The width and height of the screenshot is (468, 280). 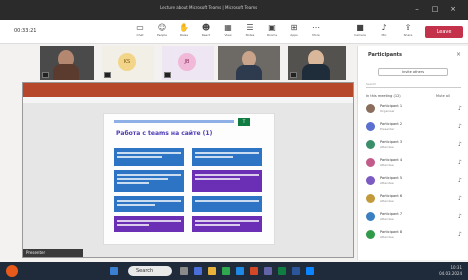 I want to click on powerpoint-ribbon, so click(x=188, y=90).